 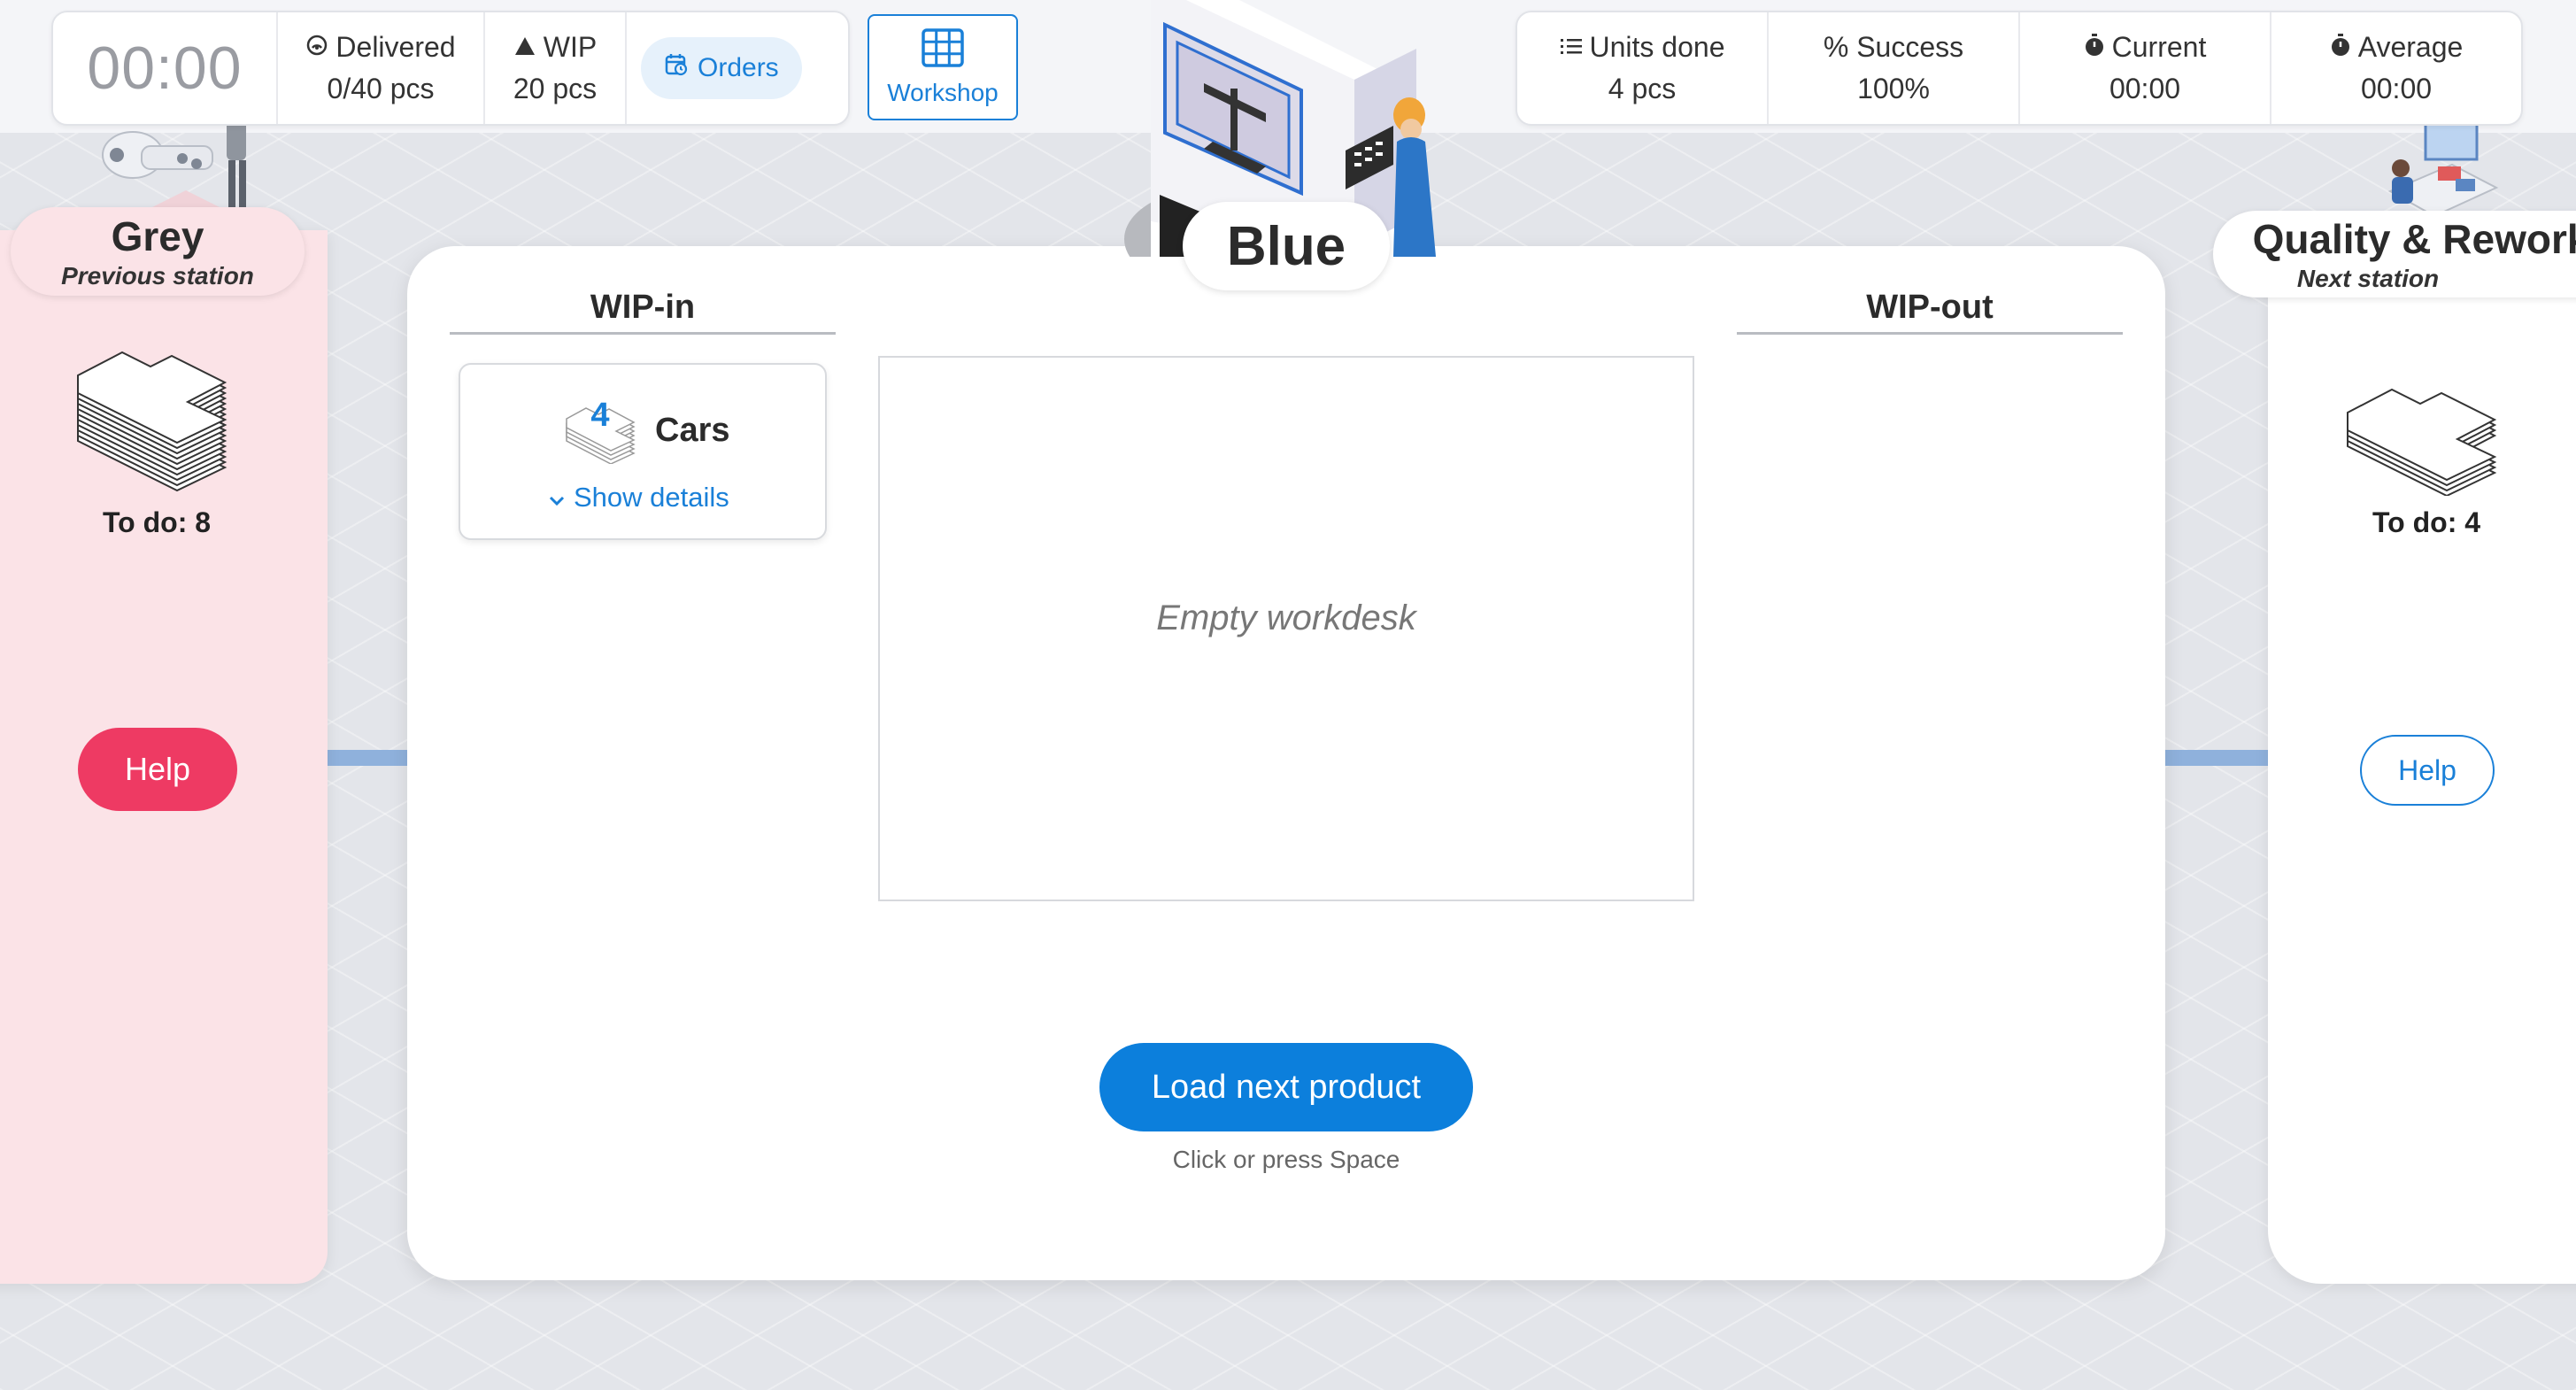 I want to click on workshop-button: Workshop, so click(x=943, y=67).